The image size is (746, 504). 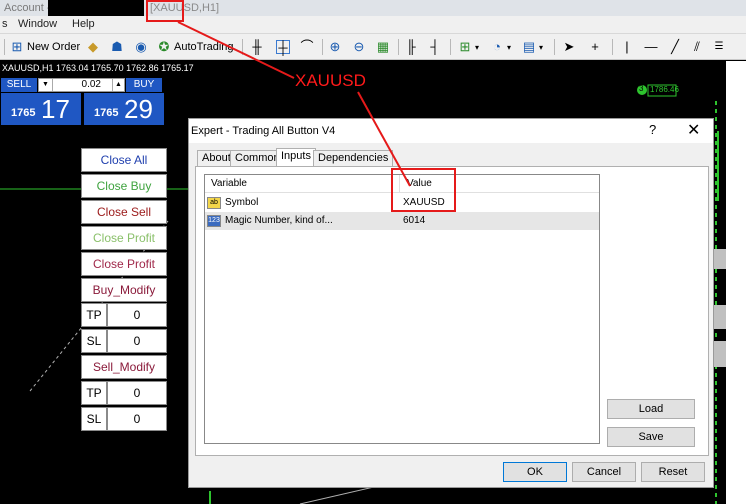 What do you see at coordinates (124, 272) in the screenshot?
I see `close-profit-sell-button: Close Profit Sell` at bounding box center [124, 272].